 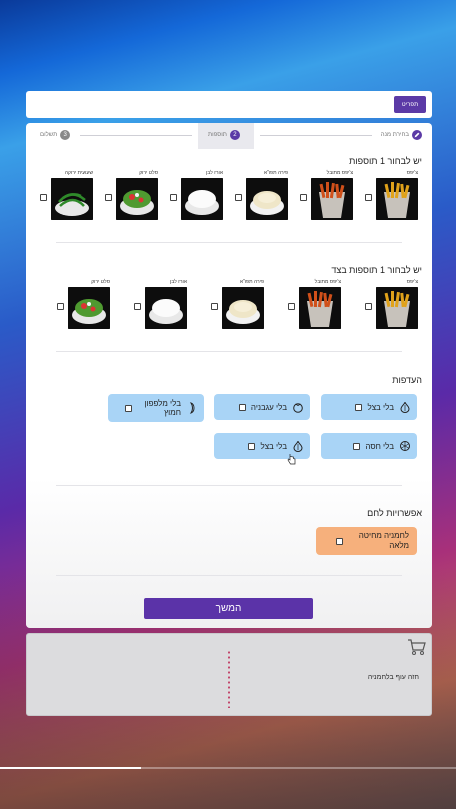 I want to click on bread-option-whole-wheat: לחמניה מחיטה מלאה, so click(x=366, y=541).